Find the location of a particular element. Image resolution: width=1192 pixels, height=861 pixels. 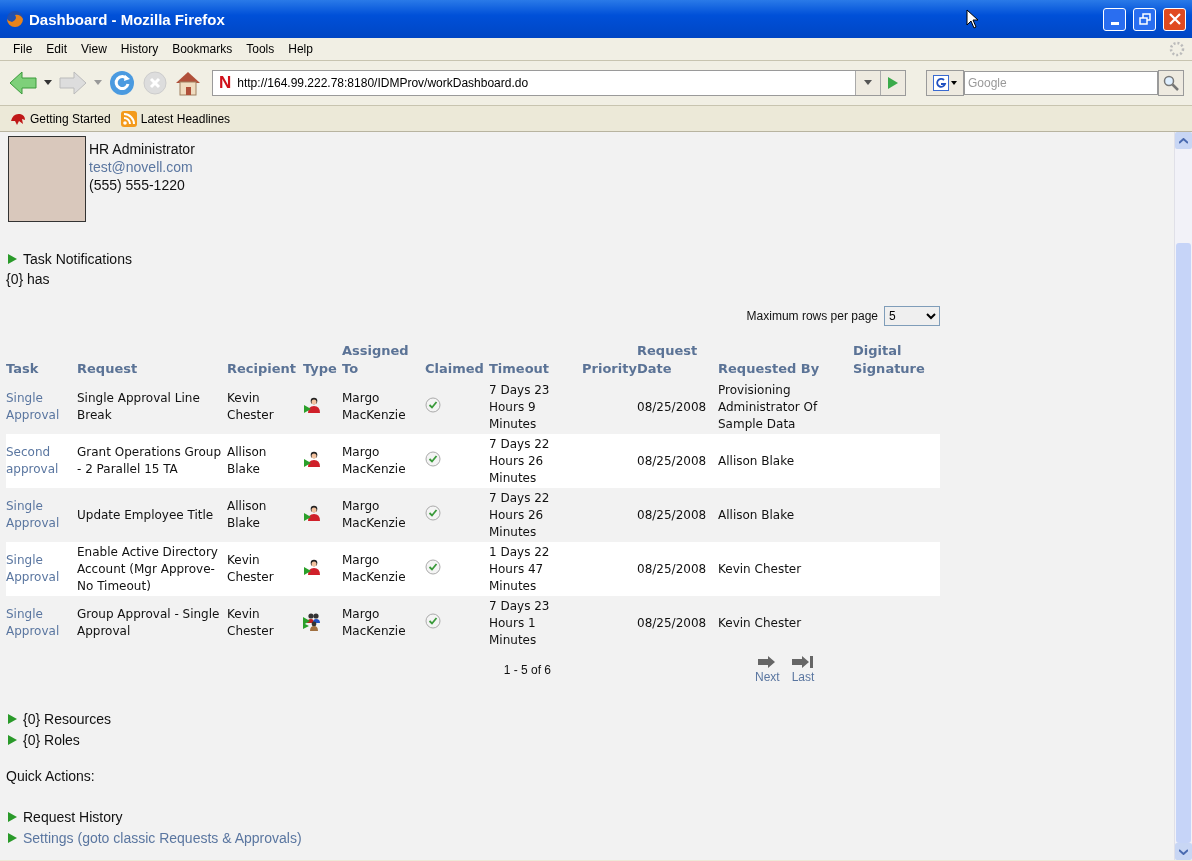

section-toggle: {0} Resources is located at coordinates (67, 718).